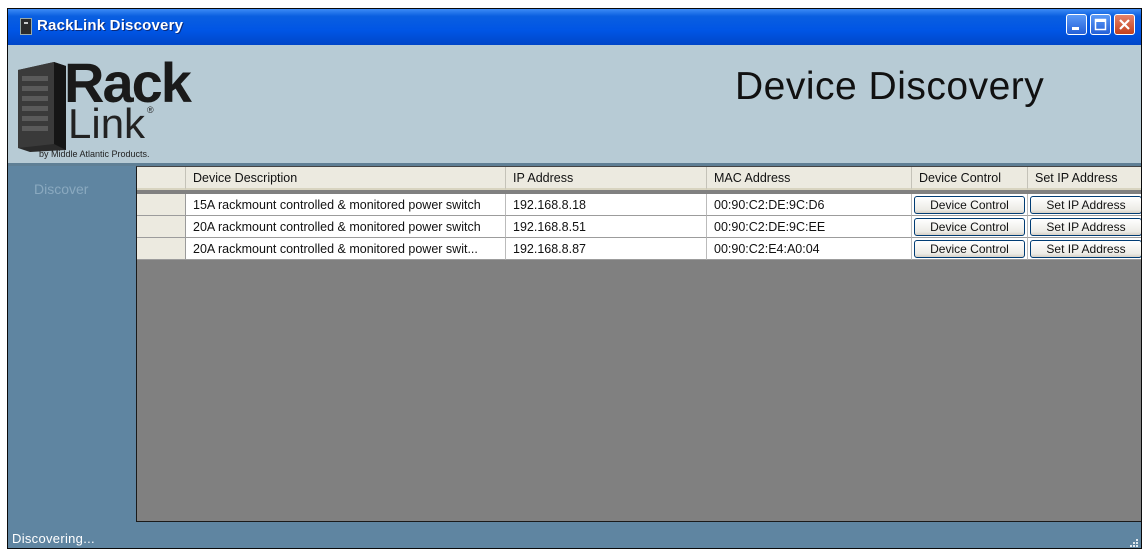  I want to click on mac-address-cell: 00:90:C2:E4:A0:04, so click(809, 249).